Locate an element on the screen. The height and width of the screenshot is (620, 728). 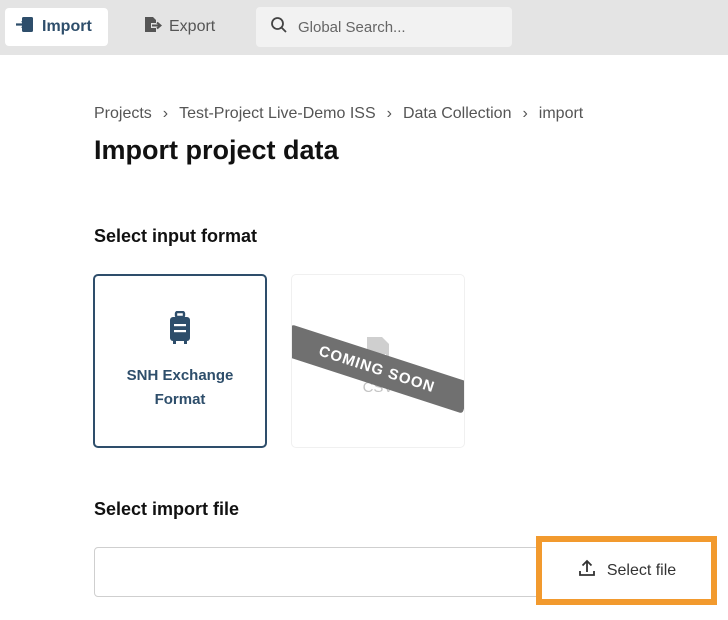
import-icon is located at coordinates (25, 27).